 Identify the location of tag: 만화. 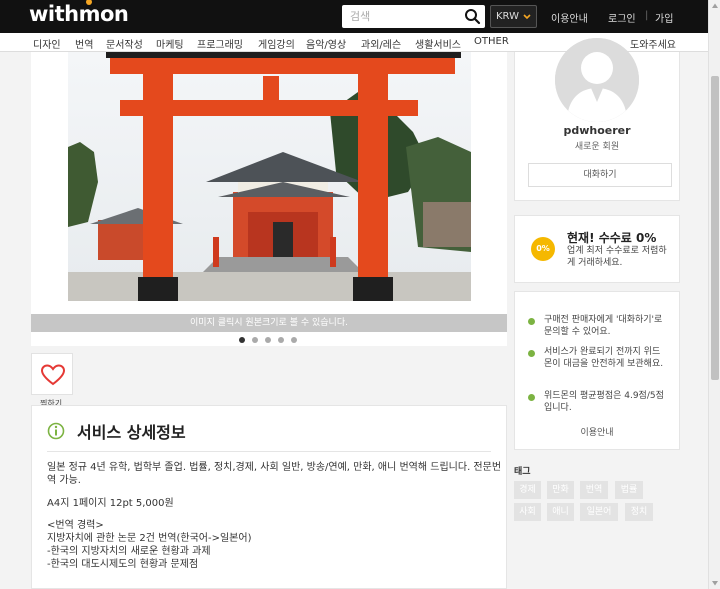
(560, 490).